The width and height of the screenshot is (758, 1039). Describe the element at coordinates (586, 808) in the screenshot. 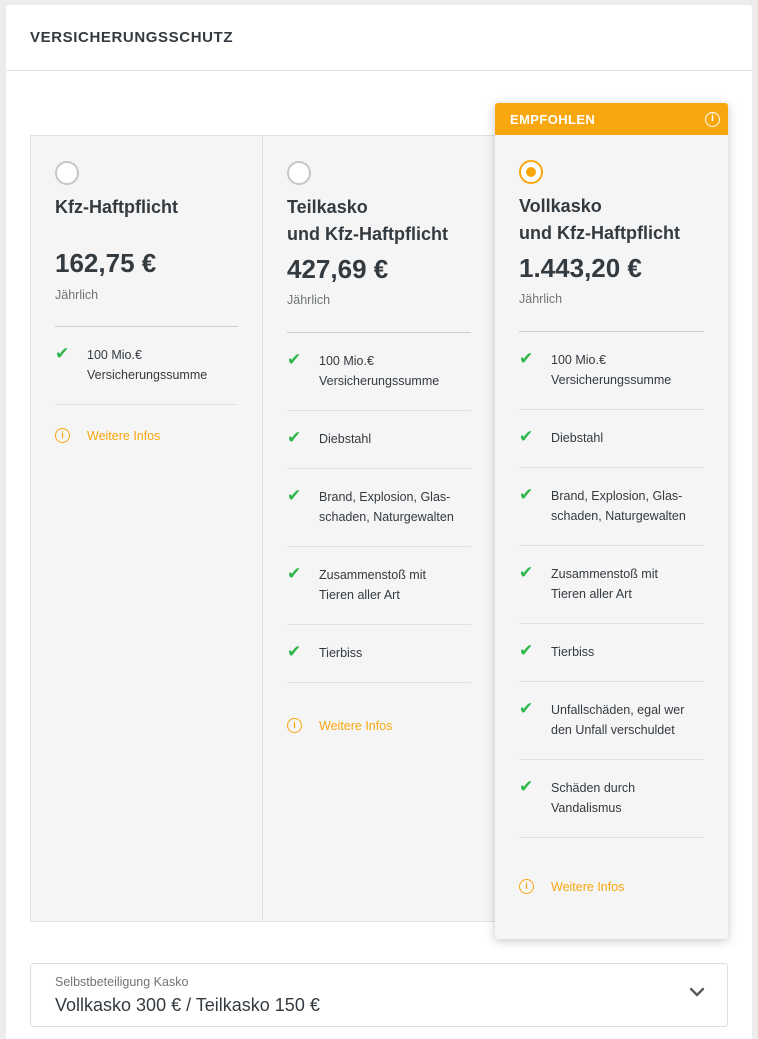

I see `feature-text: Vandalismus` at that location.